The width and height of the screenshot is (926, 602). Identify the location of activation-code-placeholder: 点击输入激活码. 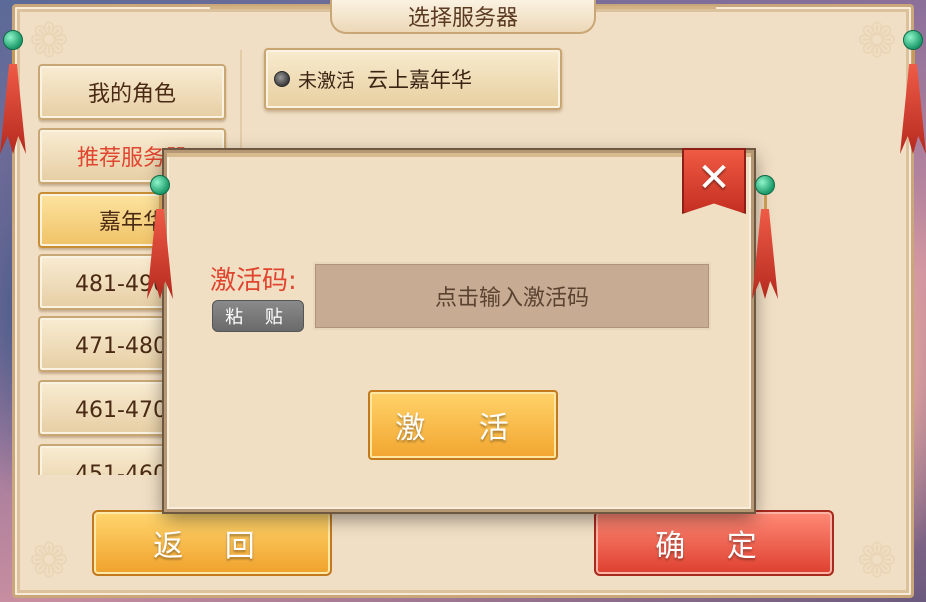
(511, 298).